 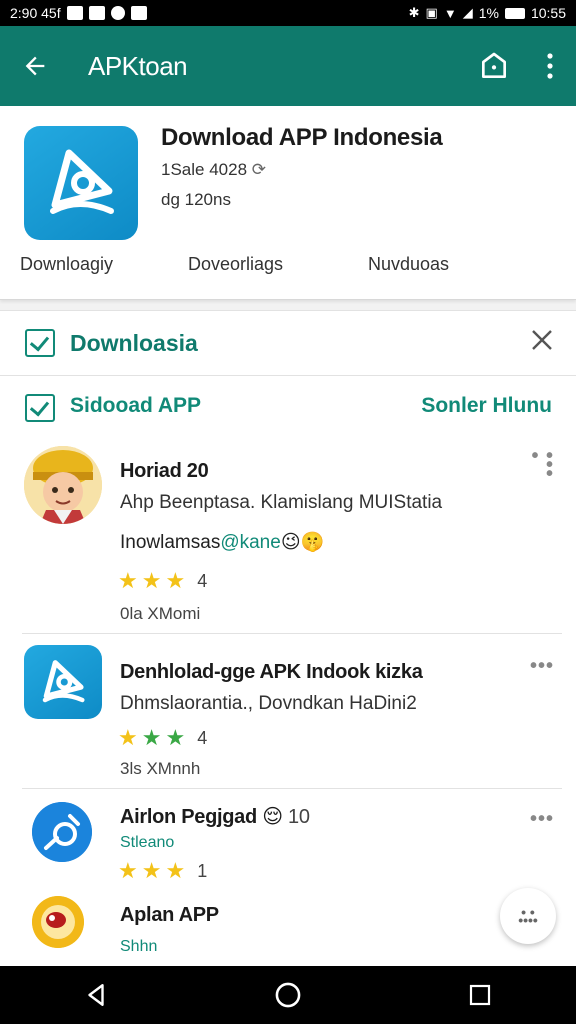 I want to click on system-nav-bar, so click(x=288, y=995).